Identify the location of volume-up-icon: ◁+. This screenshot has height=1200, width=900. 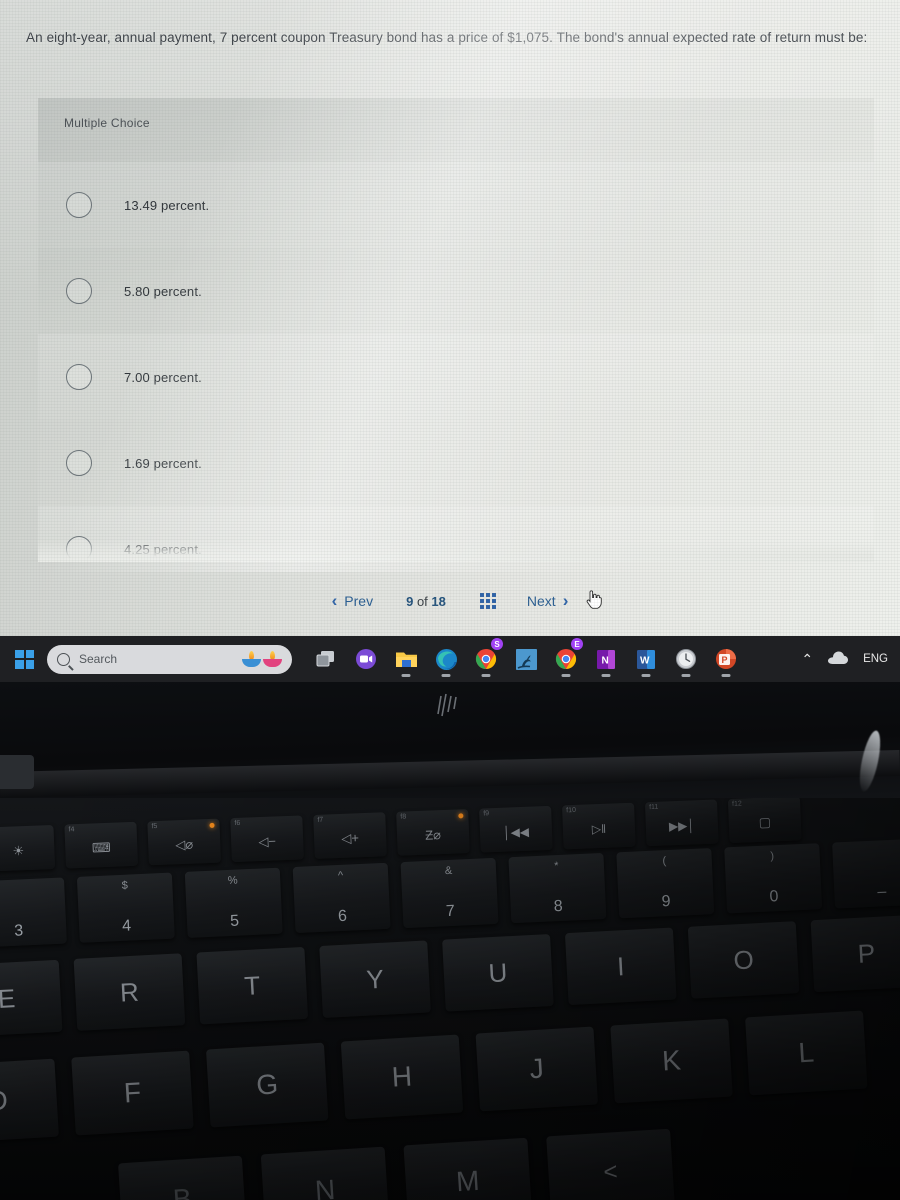
(350, 837).